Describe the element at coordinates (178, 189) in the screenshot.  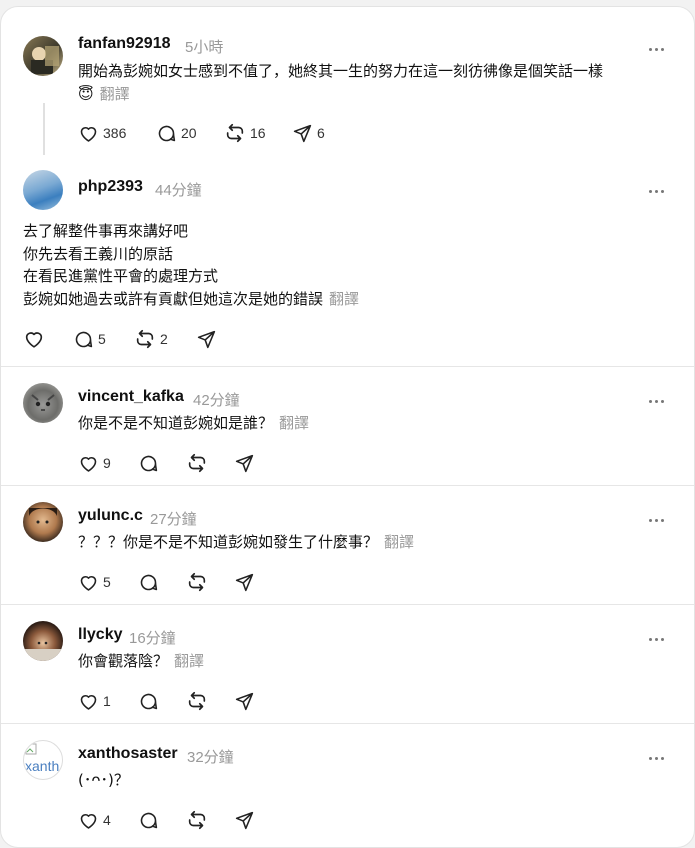
I see `timestamp: 44分鐘` at that location.